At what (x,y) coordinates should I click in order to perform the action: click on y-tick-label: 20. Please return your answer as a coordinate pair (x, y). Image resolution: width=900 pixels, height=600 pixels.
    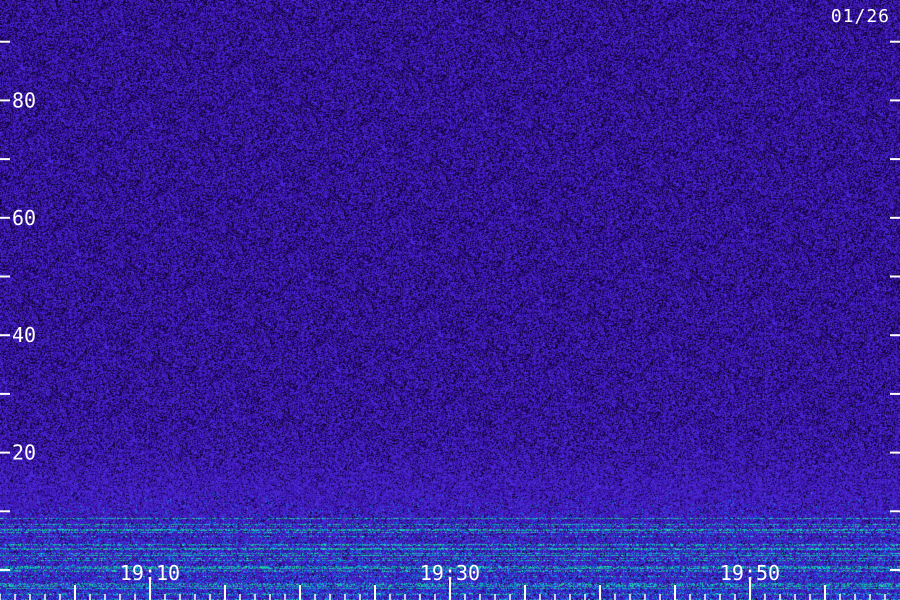
    Looking at the image, I should click on (24, 453).